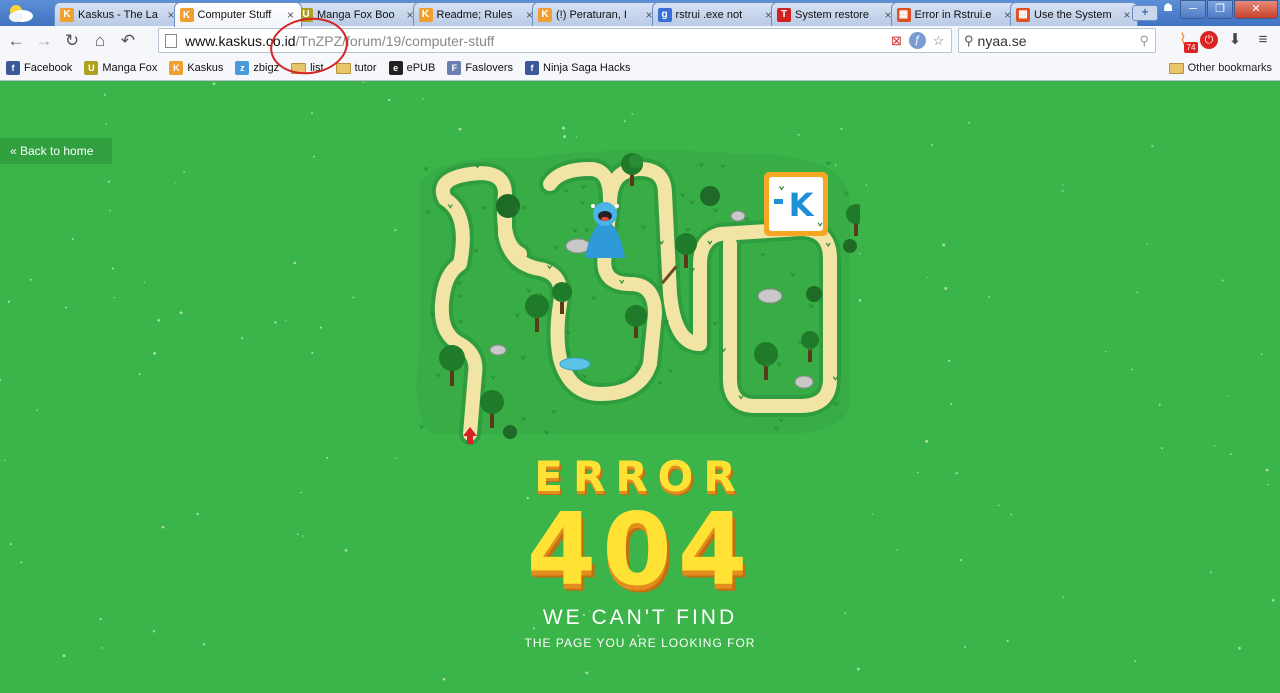  I want to click on tab-title: Error in Rstrui.e, so click(953, 14).